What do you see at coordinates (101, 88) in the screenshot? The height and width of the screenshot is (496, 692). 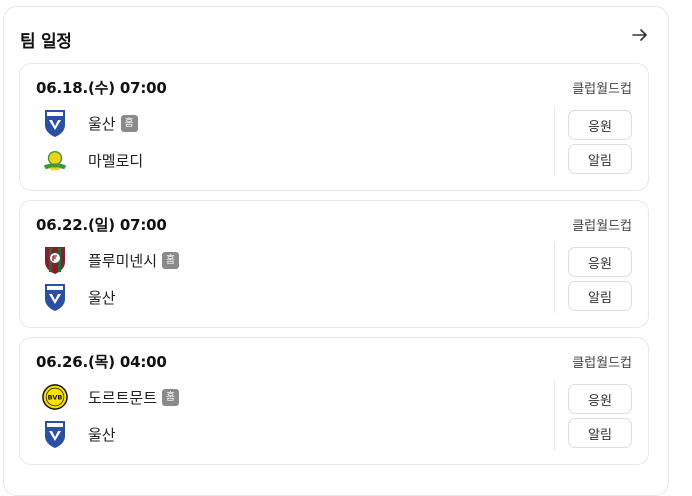 I see `match-date: 06.18.(수) 07:00` at bounding box center [101, 88].